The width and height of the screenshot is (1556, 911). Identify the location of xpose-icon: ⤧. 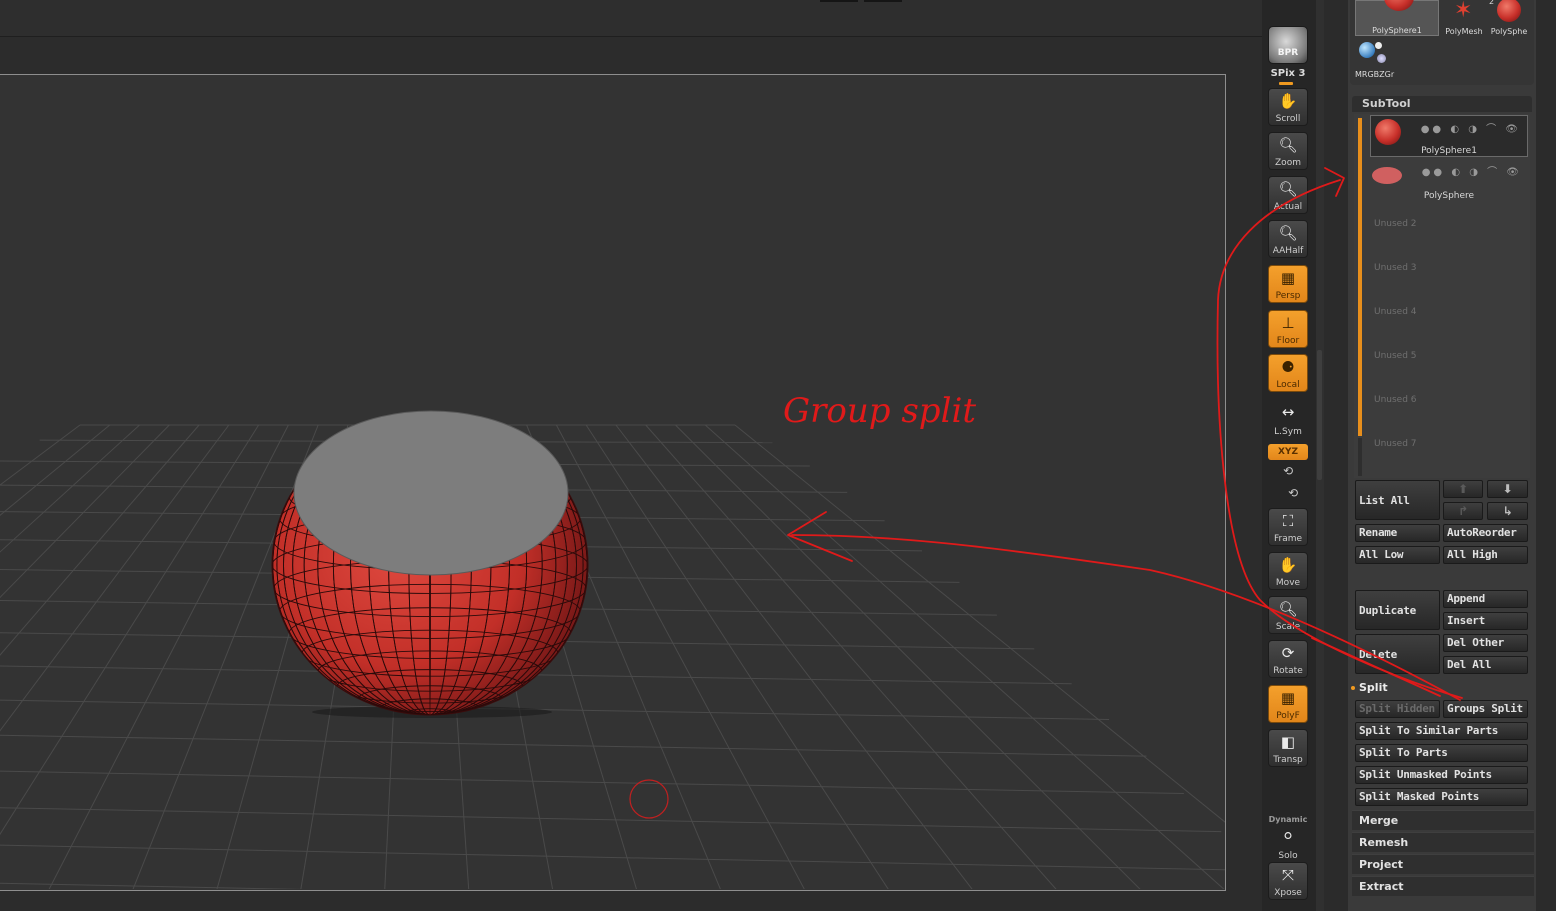
(1287, 875).